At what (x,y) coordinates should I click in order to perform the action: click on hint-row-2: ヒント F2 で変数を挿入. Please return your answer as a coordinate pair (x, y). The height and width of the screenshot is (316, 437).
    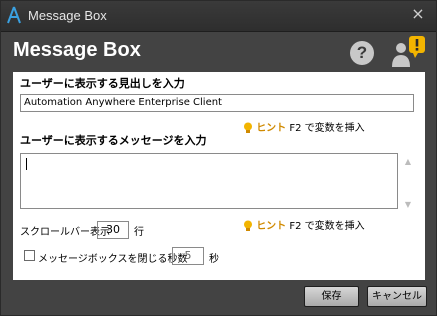
    Looking at the image, I should click on (304, 224).